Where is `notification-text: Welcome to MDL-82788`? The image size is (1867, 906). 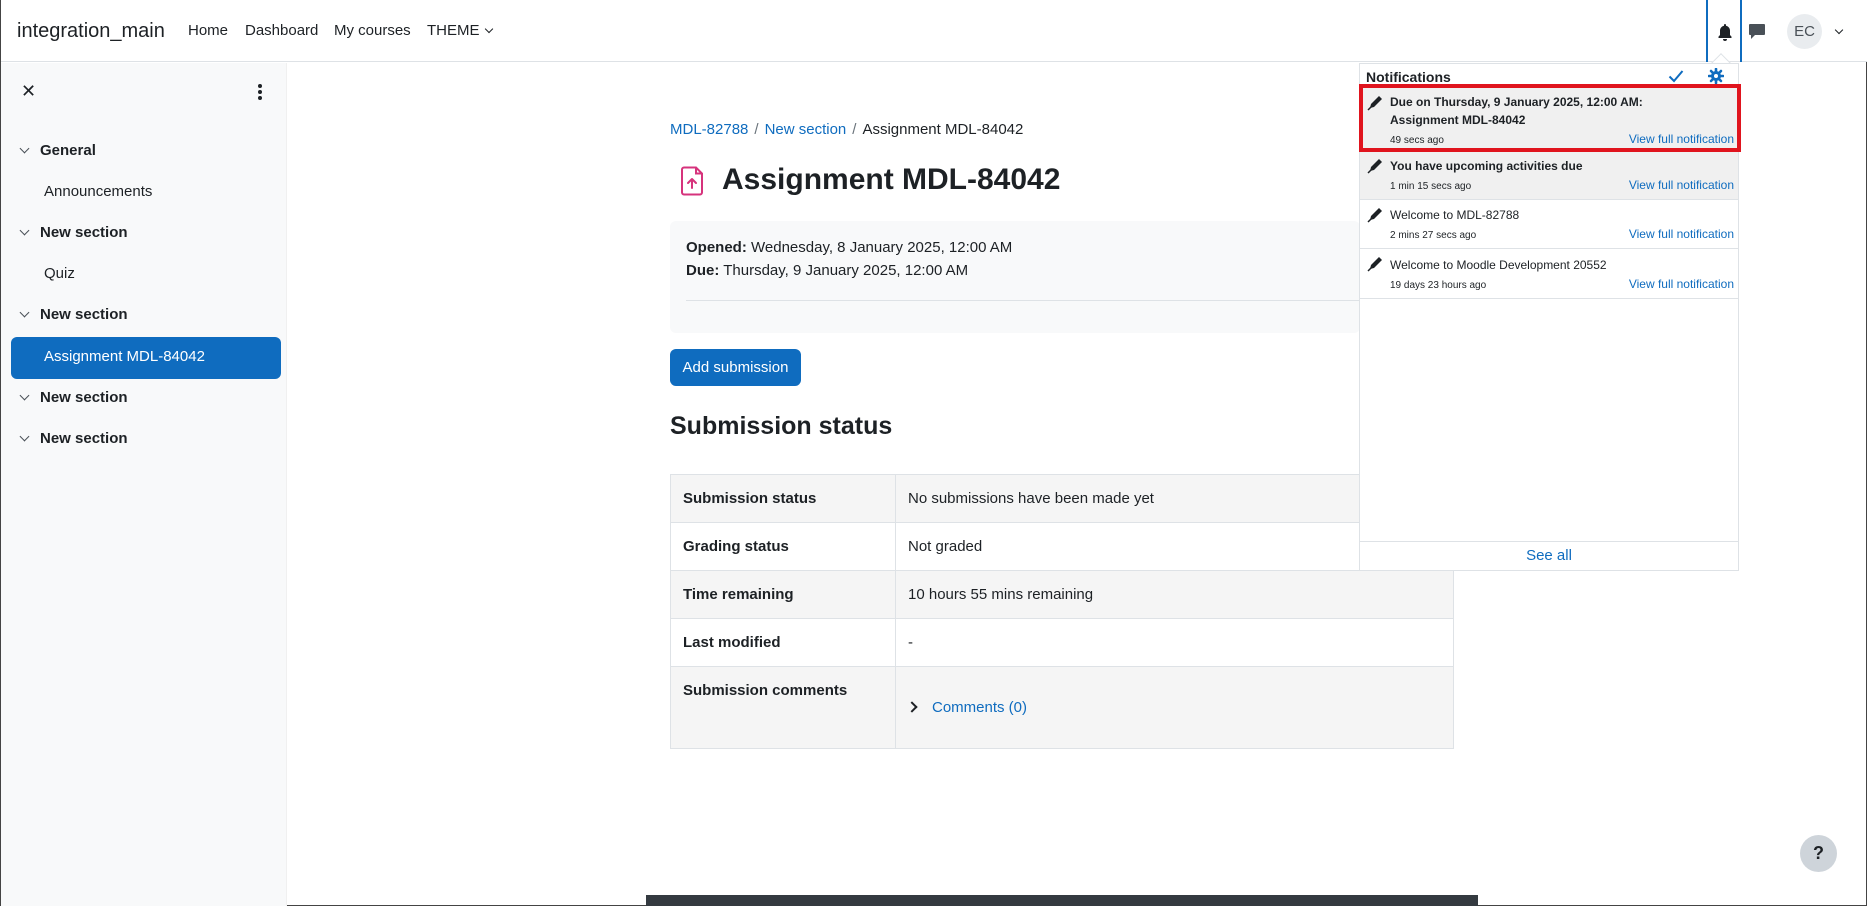 notification-text: Welcome to MDL-82788 is located at coordinates (1455, 215).